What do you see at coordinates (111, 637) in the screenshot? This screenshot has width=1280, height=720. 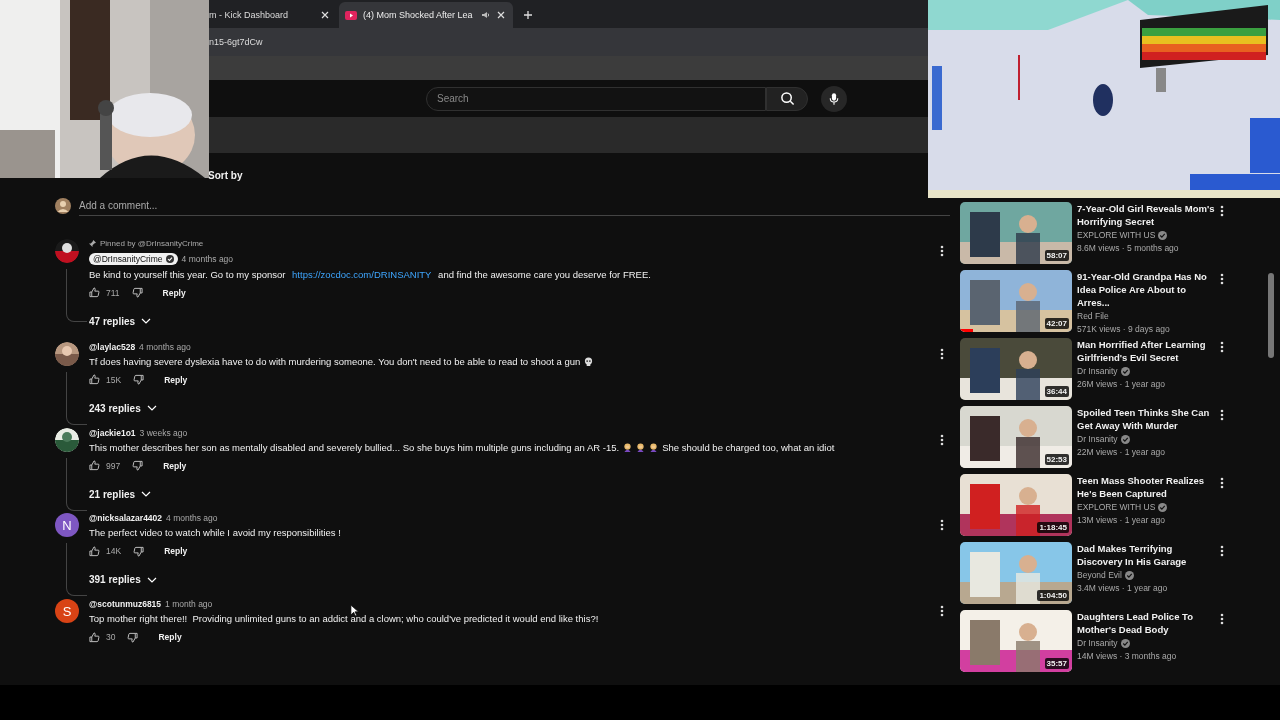 I see `like-count: 30` at bounding box center [111, 637].